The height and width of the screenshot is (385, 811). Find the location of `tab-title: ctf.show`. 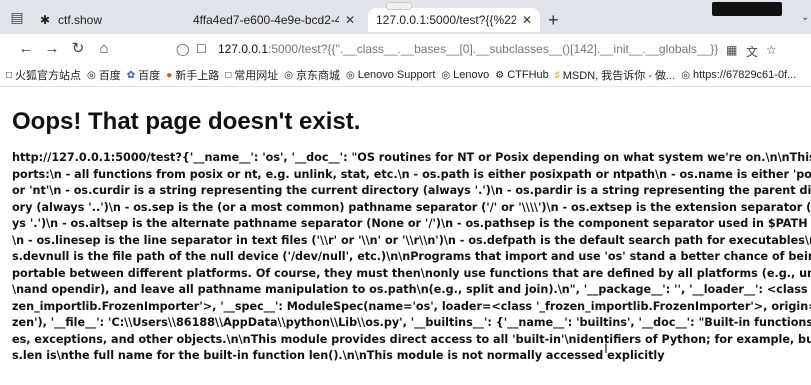

tab-title: ctf.show is located at coordinates (80, 20).